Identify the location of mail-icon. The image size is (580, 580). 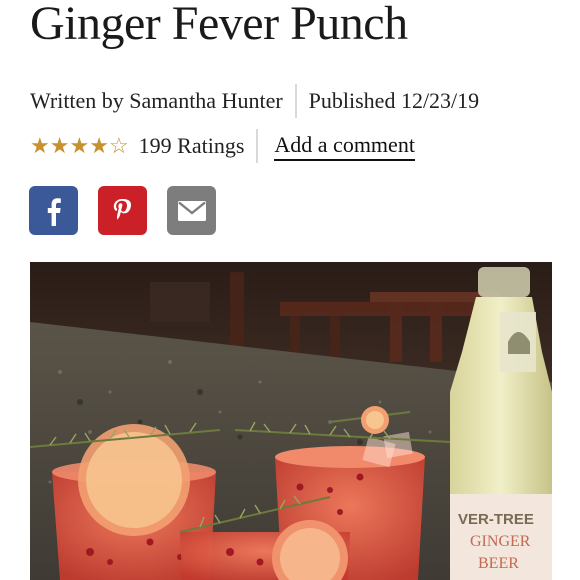
(191, 210).